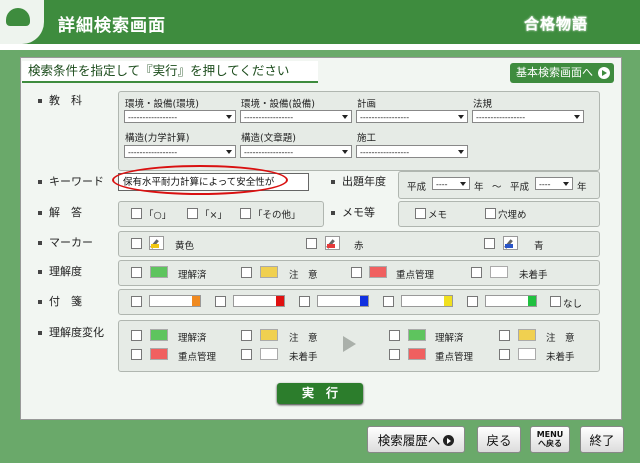 This screenshot has height=463, width=640. Describe the element at coordinates (278, 104) in the screenshot. I see `subject-label-equip: 環境・設備(設備)` at that location.